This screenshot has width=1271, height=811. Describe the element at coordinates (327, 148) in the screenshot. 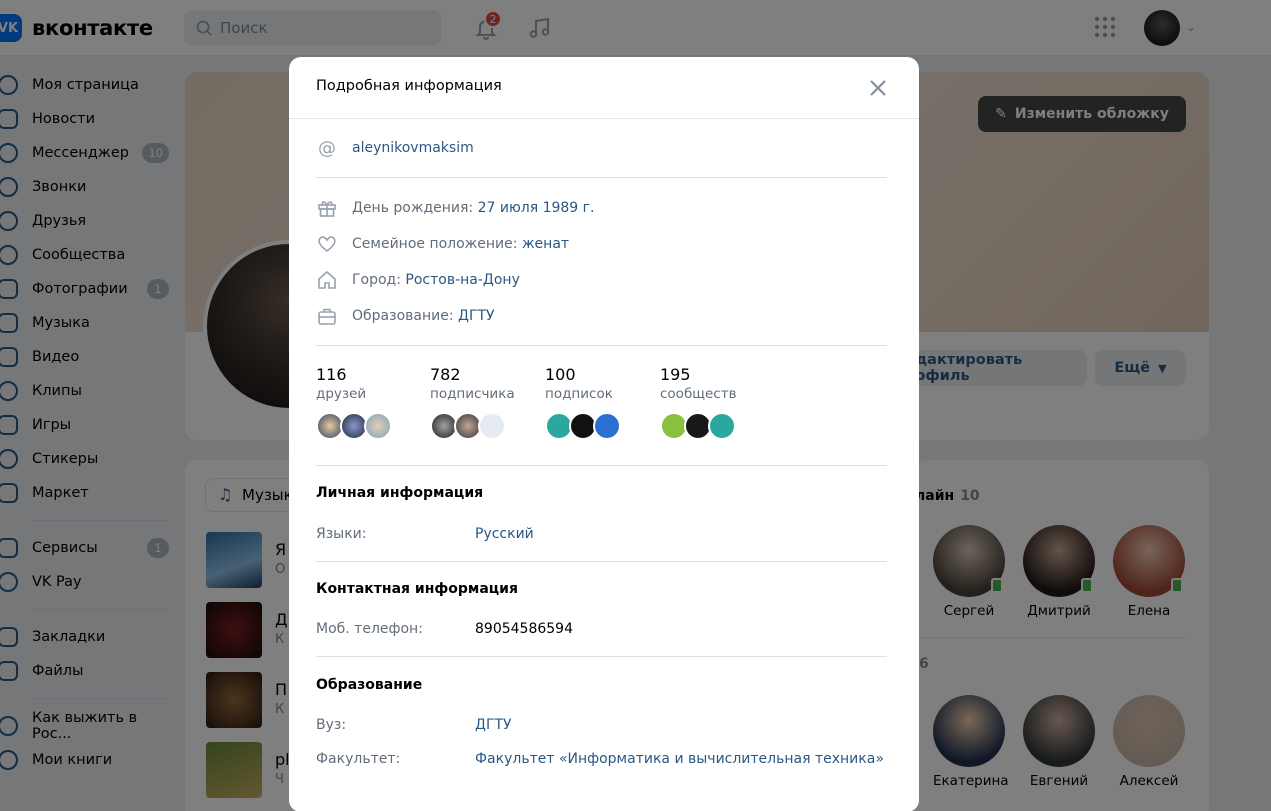

I see `at-sign-icon: @` at that location.